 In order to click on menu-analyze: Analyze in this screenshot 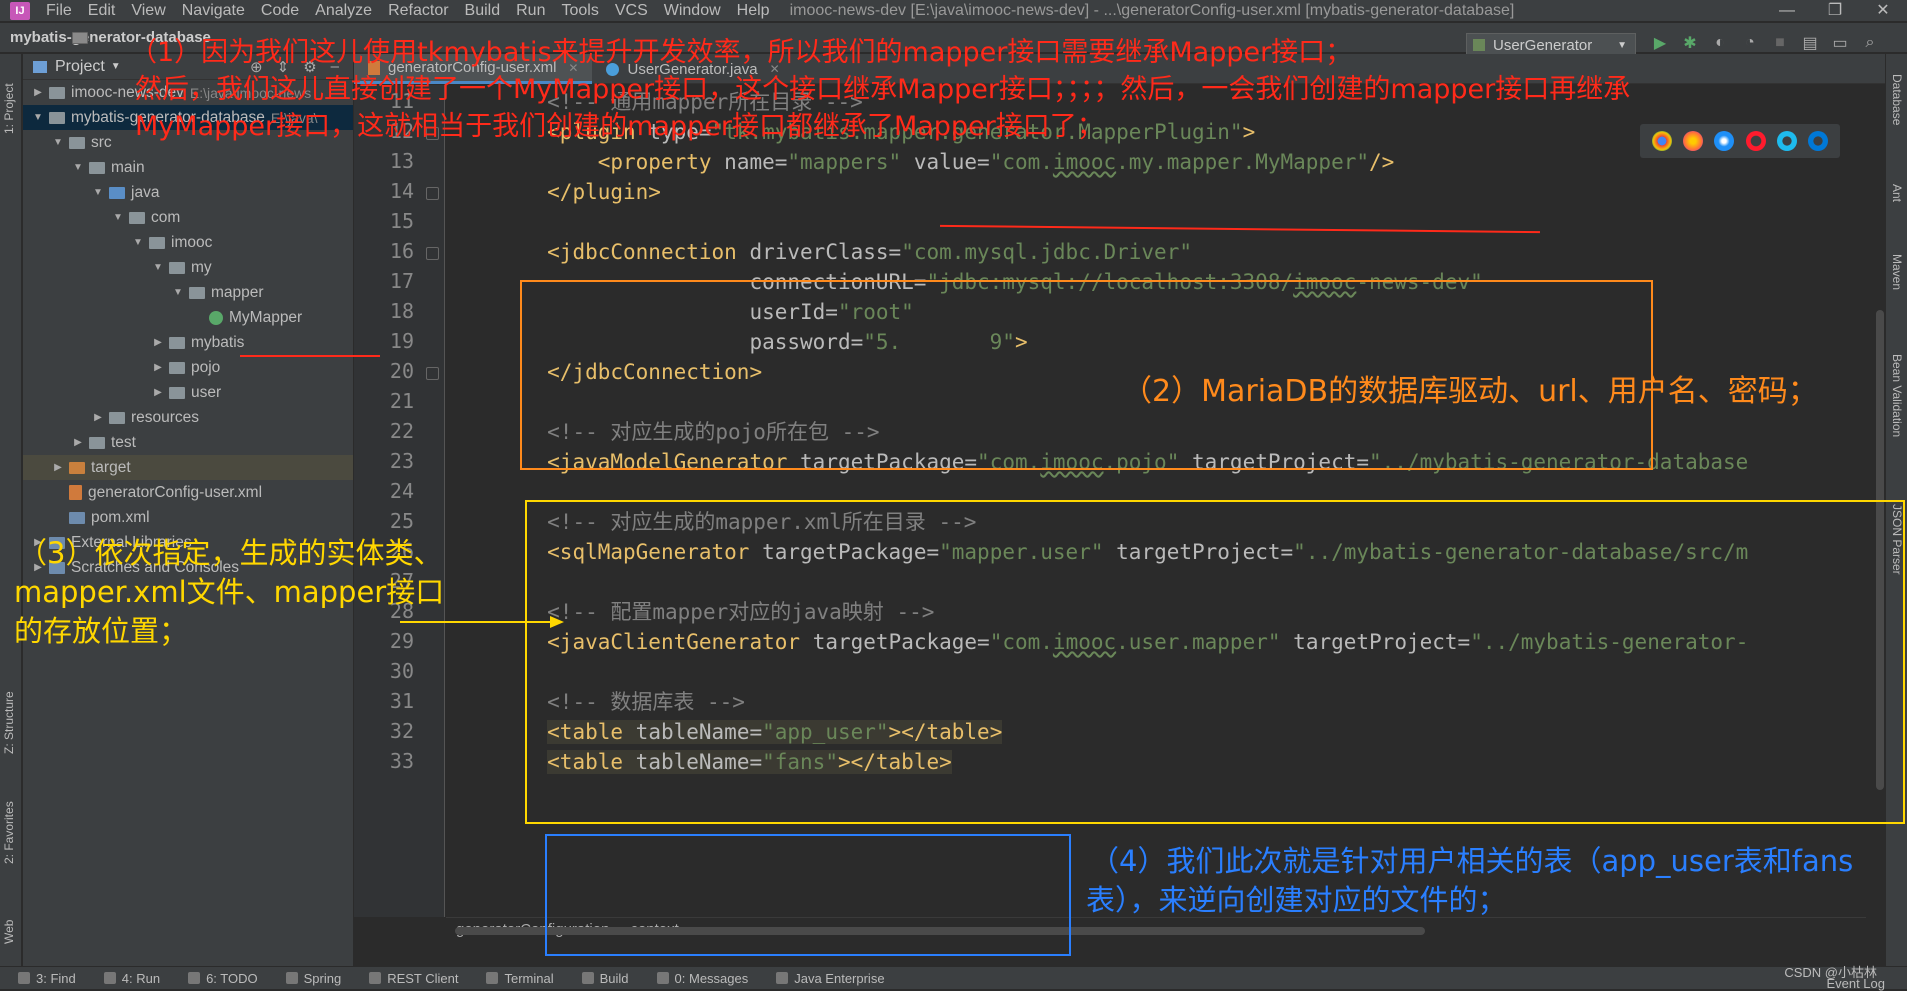, I will do `click(343, 11)`.